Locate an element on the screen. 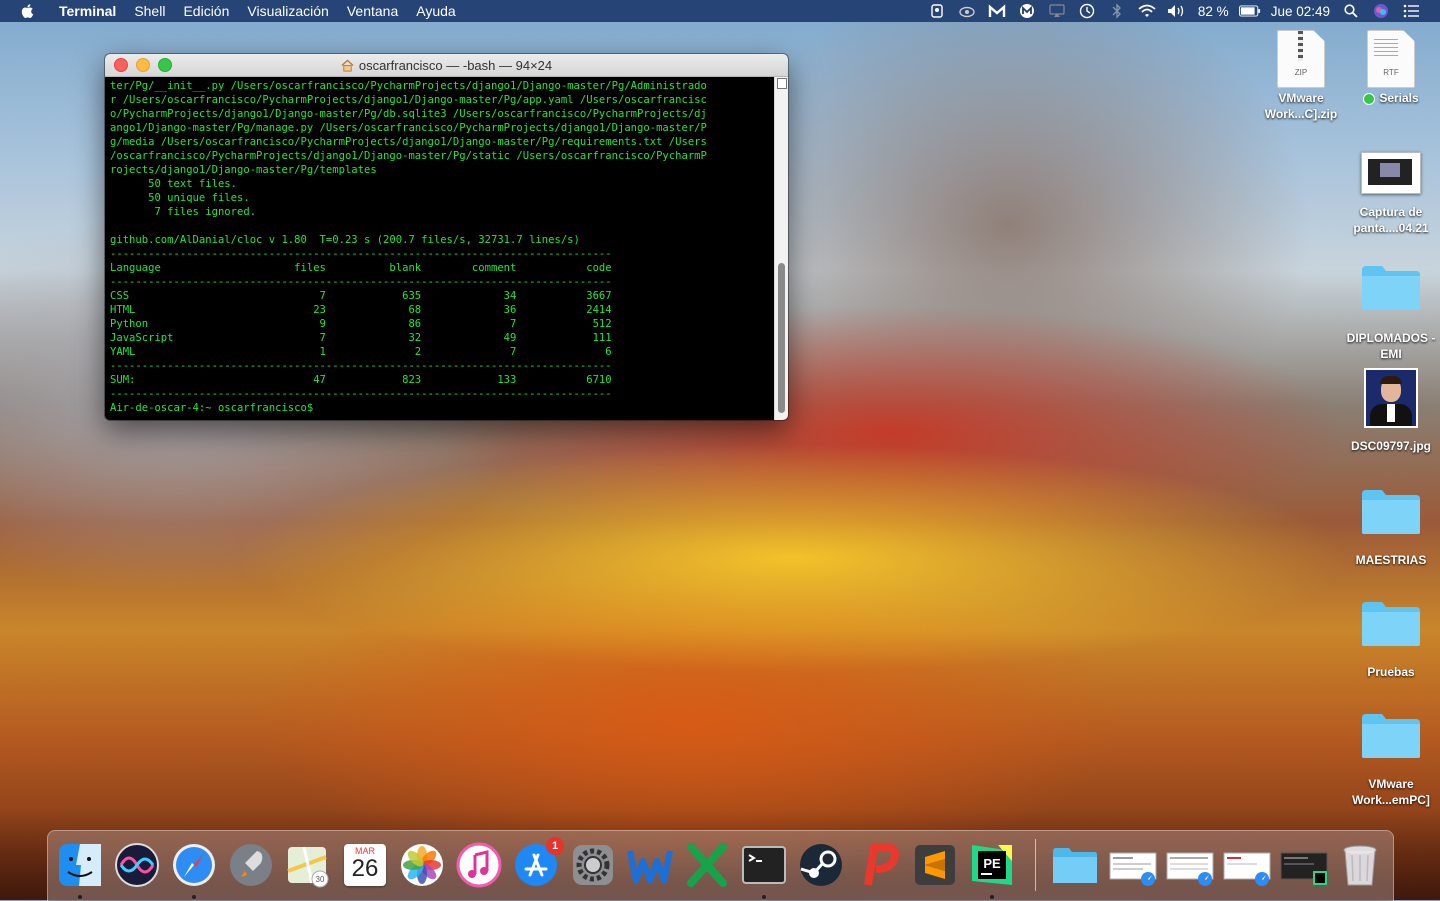 Image resolution: width=1440 pixels, height=901 pixels. dock-folder-stack is located at coordinates (1075, 865).